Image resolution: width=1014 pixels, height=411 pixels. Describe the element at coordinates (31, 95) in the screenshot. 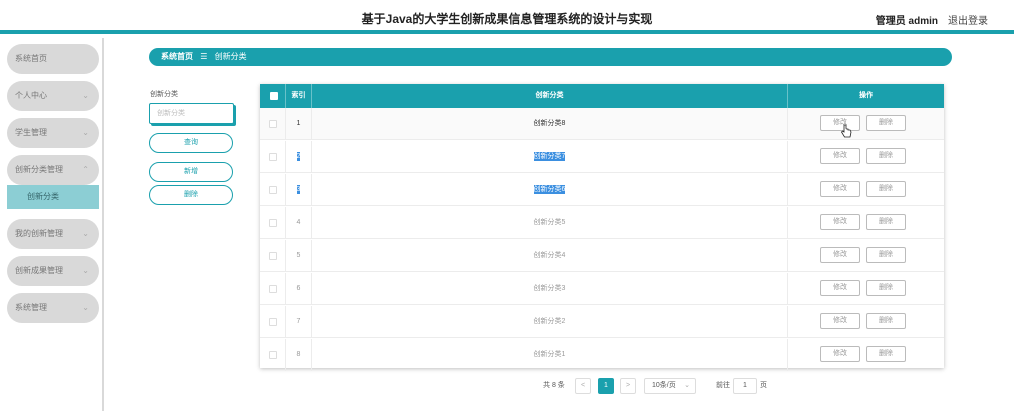

I see `sidebar-item-label: 个人中心` at that location.